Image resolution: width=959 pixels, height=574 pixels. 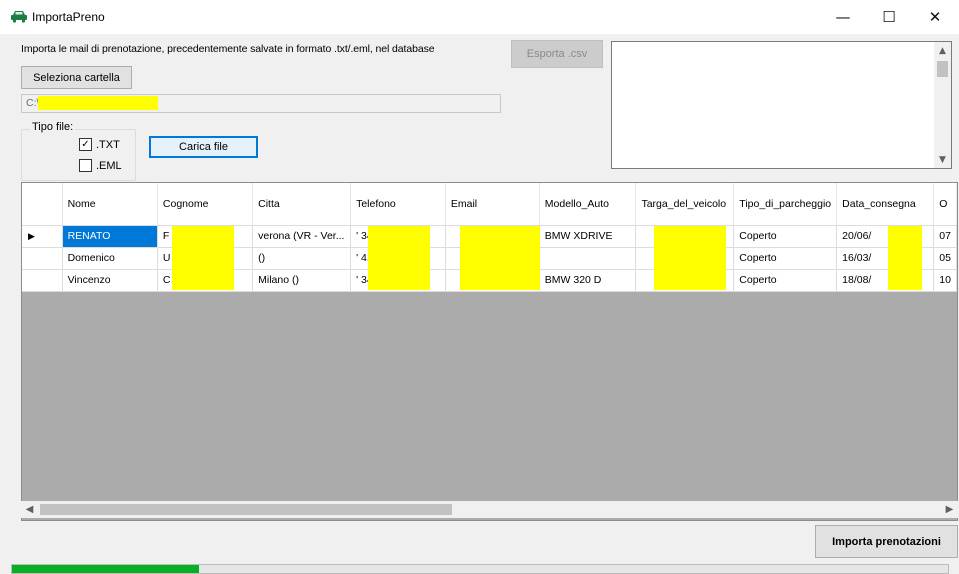 I want to click on current-row-icon: ▶, so click(x=42, y=236).